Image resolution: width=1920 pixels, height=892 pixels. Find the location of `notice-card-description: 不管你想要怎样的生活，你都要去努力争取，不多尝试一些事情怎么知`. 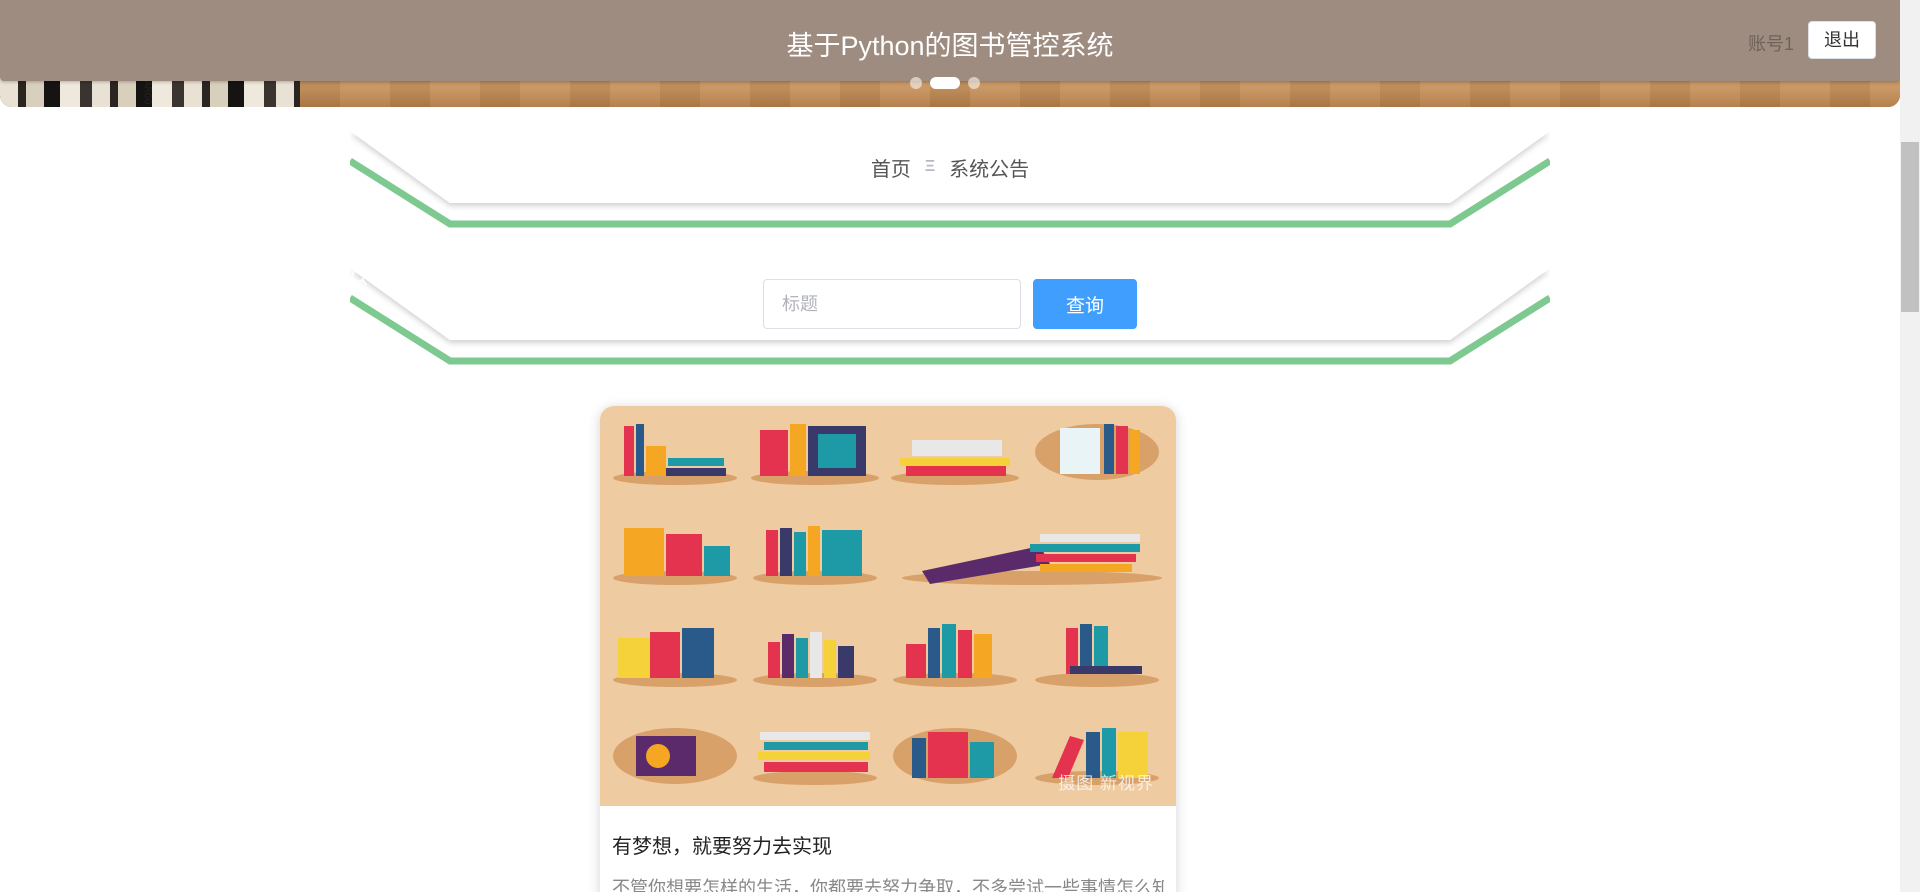

notice-card-description: 不管你想要怎样的生活，你都要去努力争取，不多尝试一些事情怎么知 is located at coordinates (888, 885).